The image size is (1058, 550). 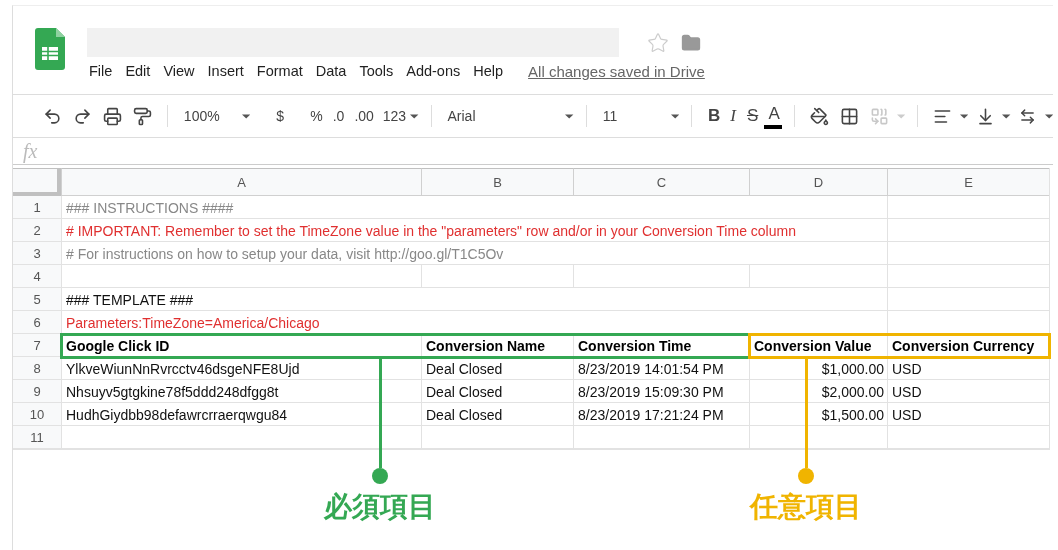 What do you see at coordinates (37, 182) in the screenshot?
I see `select-all-corner` at bounding box center [37, 182].